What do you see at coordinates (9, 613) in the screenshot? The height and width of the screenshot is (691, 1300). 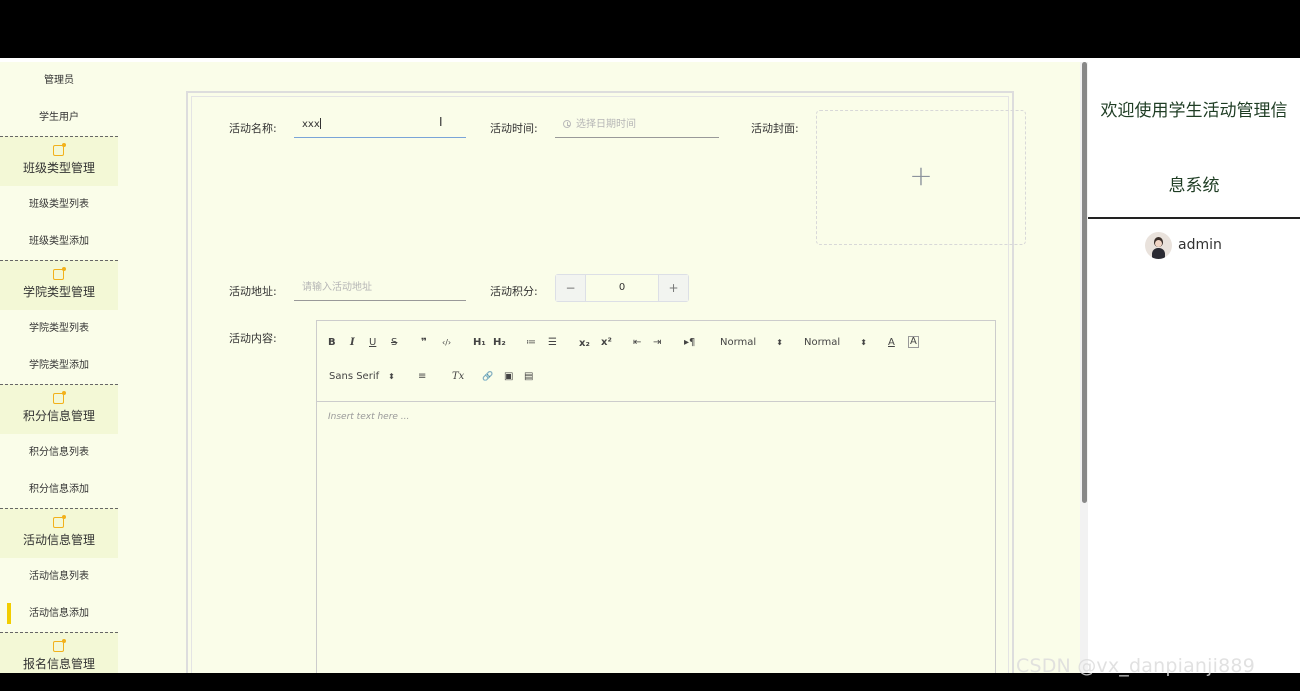 I see `active-indicator` at bounding box center [9, 613].